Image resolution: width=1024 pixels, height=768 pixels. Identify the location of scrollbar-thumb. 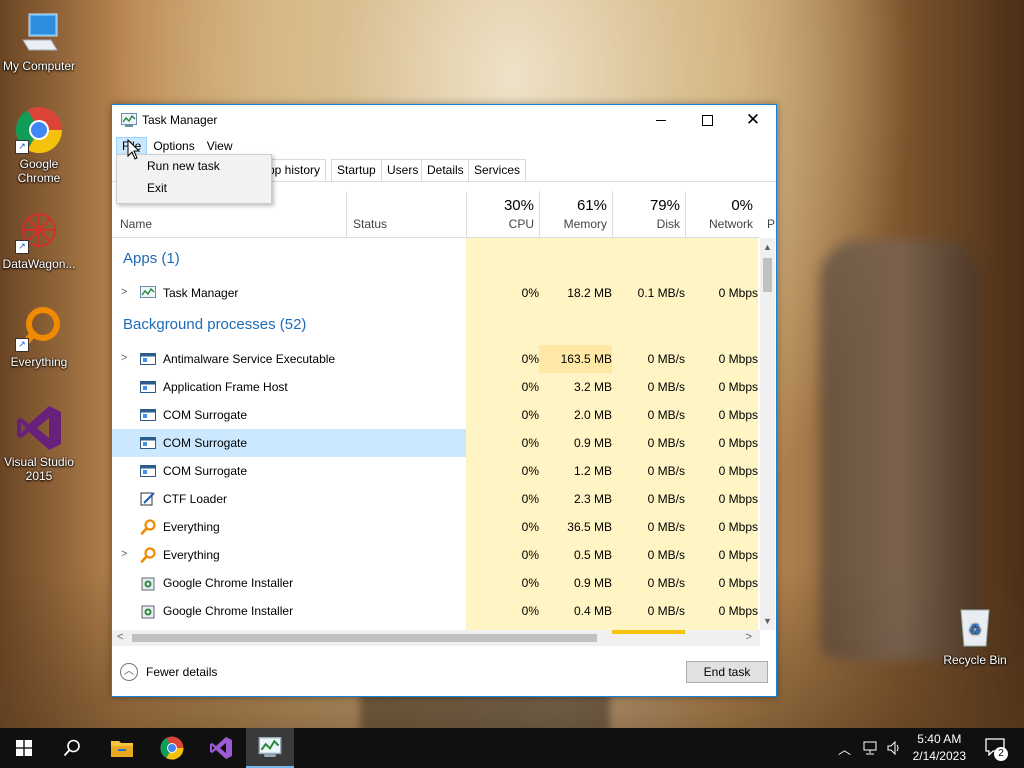
(767, 275).